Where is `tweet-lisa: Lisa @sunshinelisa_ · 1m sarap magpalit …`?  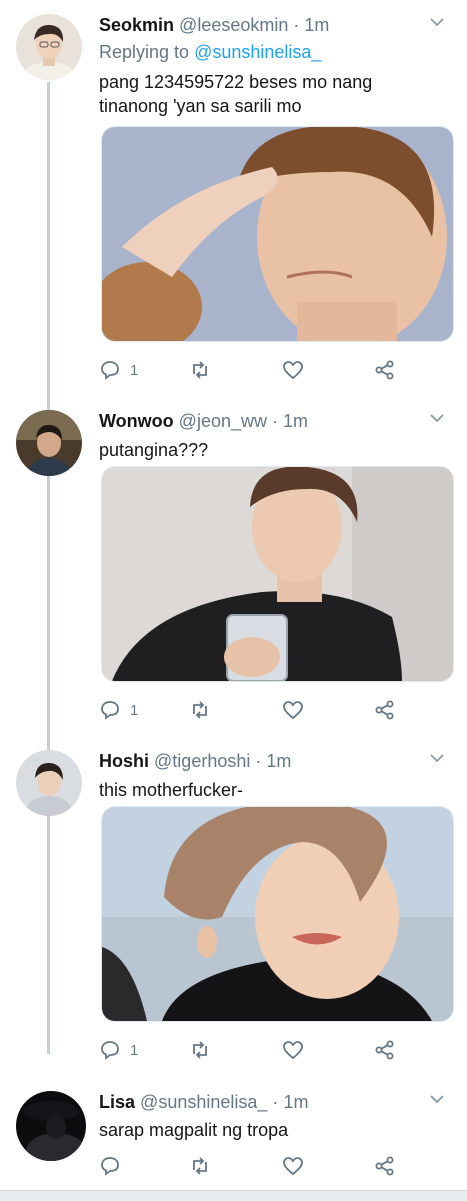
tweet-lisa: Lisa @sunshinelisa_ · 1m sarap magpalit … is located at coordinates (233, 1138).